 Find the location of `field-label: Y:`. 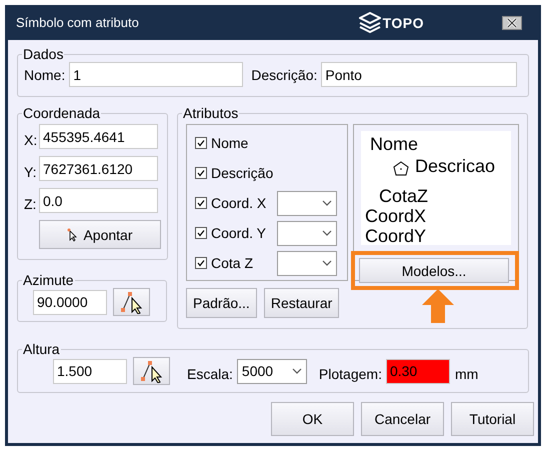

field-label: Y: is located at coordinates (30, 171).